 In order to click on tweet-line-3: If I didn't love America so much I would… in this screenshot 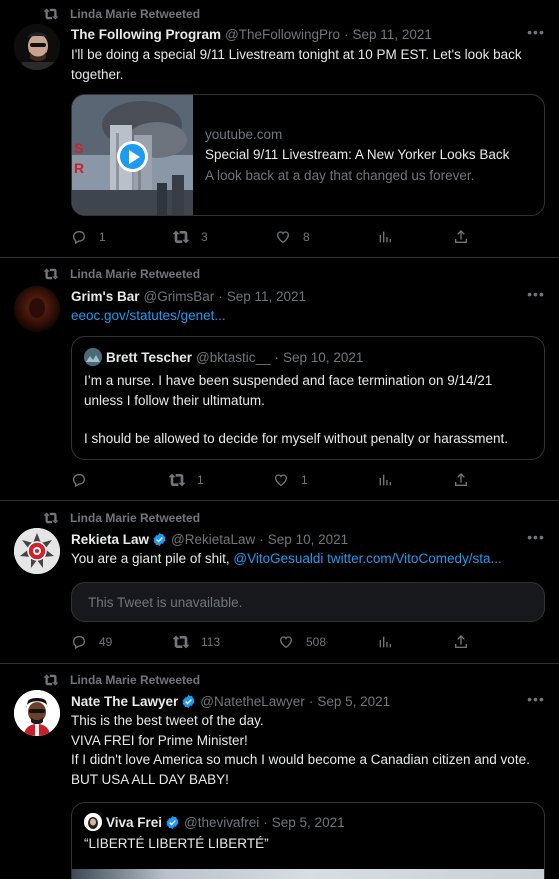, I will do `click(300, 759)`.